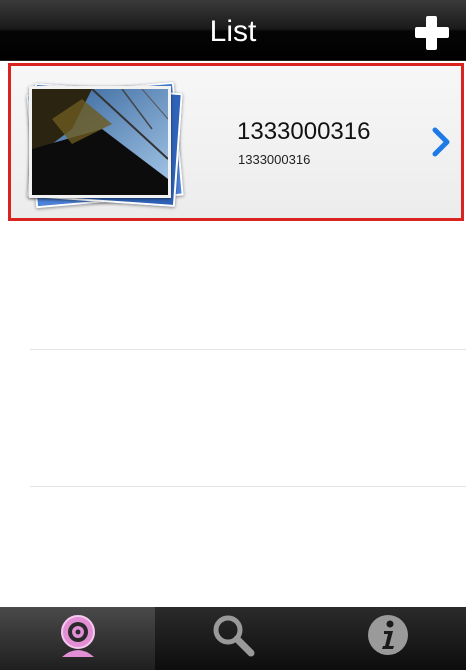  What do you see at coordinates (432, 33) in the screenshot?
I see `add-button` at bounding box center [432, 33].